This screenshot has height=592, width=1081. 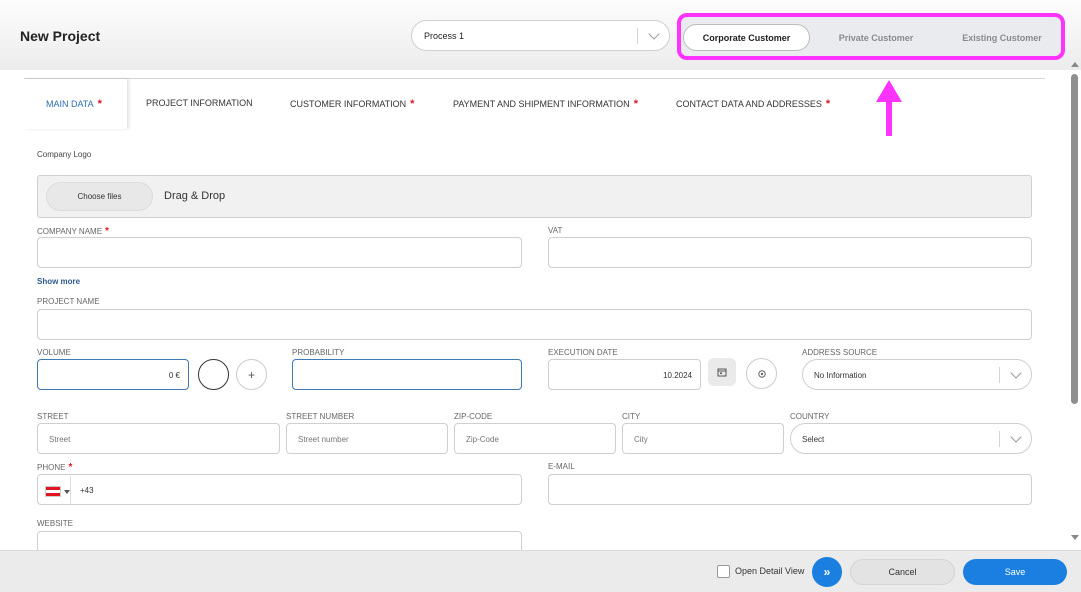 I want to click on project-name-input, so click(x=534, y=324).